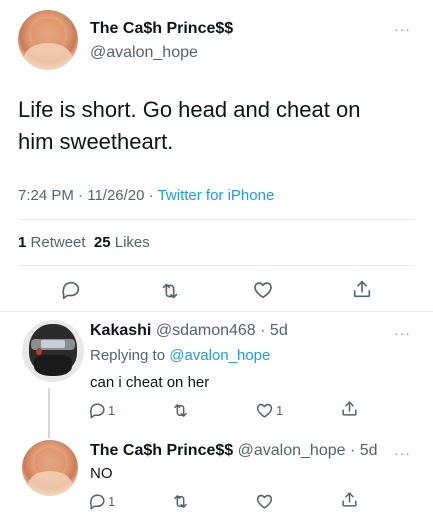 The height and width of the screenshot is (526, 433). I want to click on retweets-stat: 1 Retweet, so click(52, 242).